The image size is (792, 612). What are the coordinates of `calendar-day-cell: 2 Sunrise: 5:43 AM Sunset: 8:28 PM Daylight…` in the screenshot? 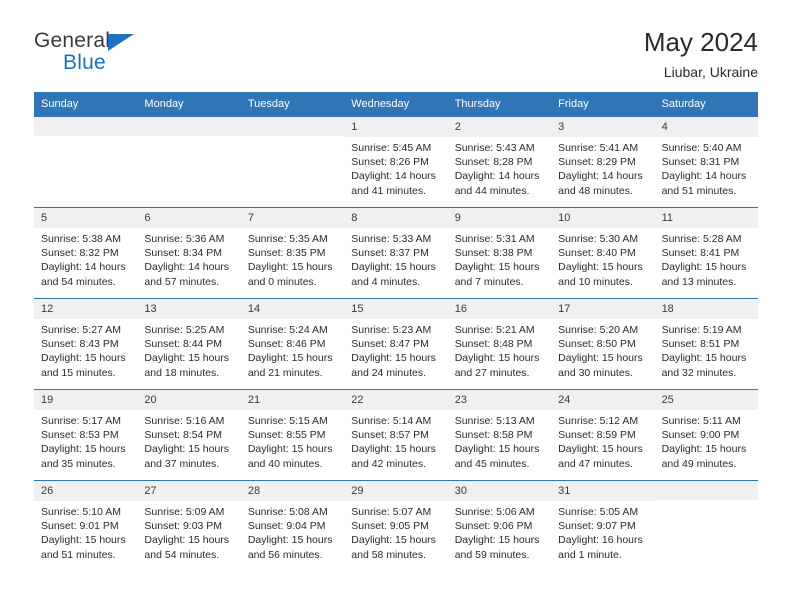 It's located at (499, 161).